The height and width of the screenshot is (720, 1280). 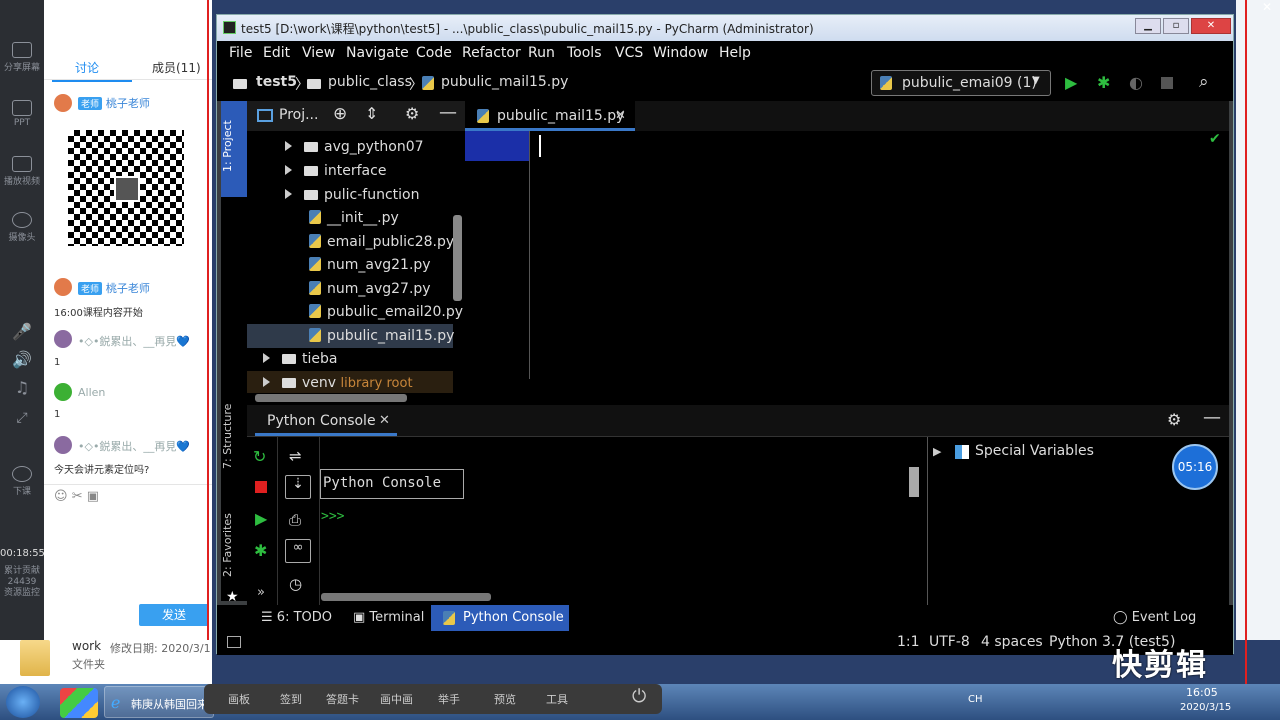 I want to click on ppt-label: PPT, so click(x=22, y=123).